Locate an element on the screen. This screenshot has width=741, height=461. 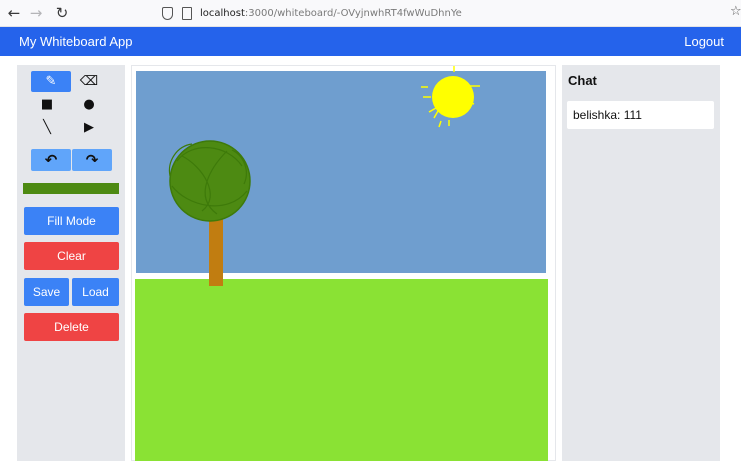
redo-button: ↷ is located at coordinates (92, 160).